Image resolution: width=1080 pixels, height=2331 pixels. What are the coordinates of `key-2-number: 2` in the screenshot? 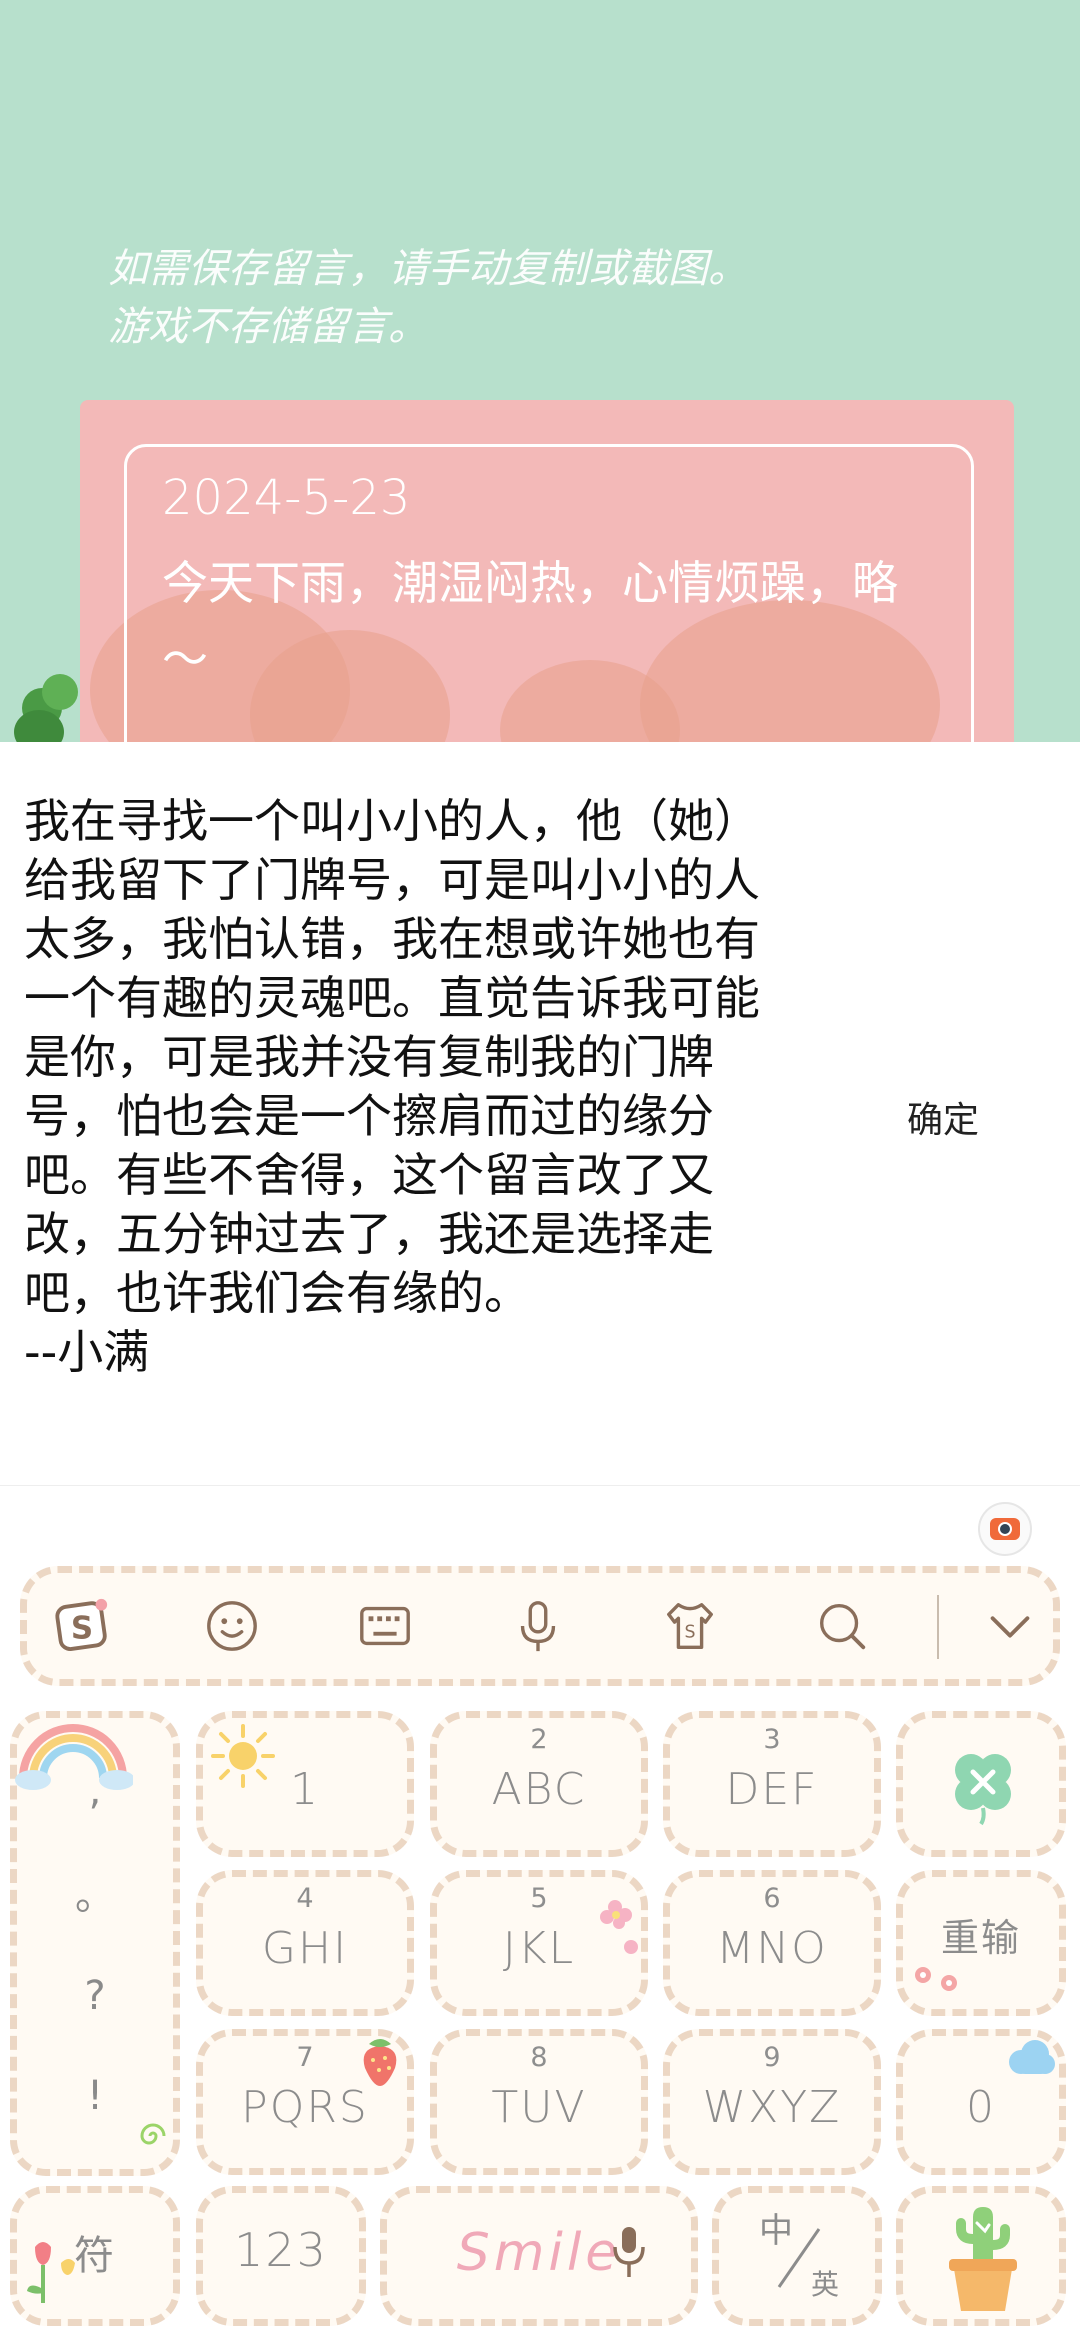 It's located at (539, 1739).